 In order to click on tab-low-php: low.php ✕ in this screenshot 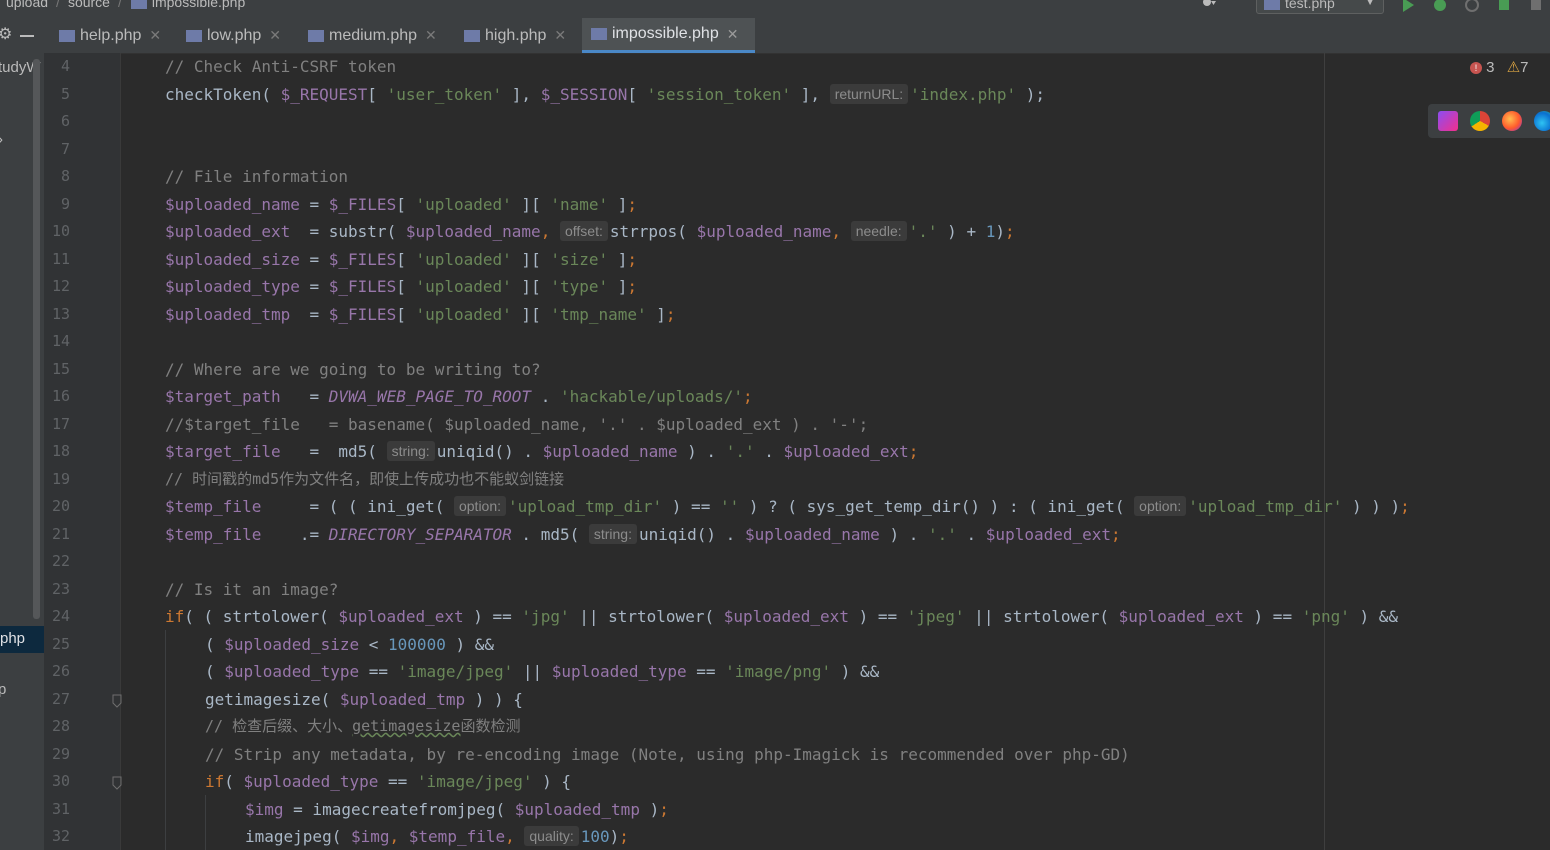, I will do `click(232, 35)`.